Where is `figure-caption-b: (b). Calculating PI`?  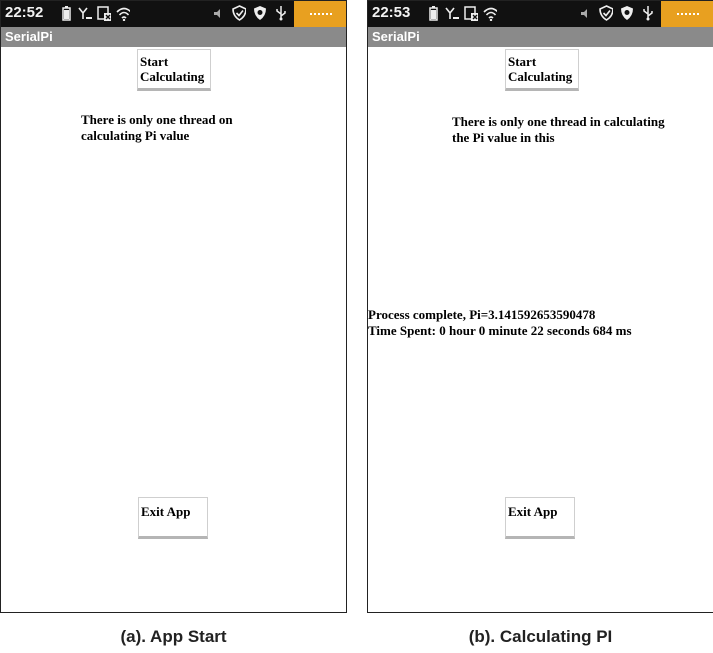 figure-caption-b: (b). Calculating PI is located at coordinates (540, 636).